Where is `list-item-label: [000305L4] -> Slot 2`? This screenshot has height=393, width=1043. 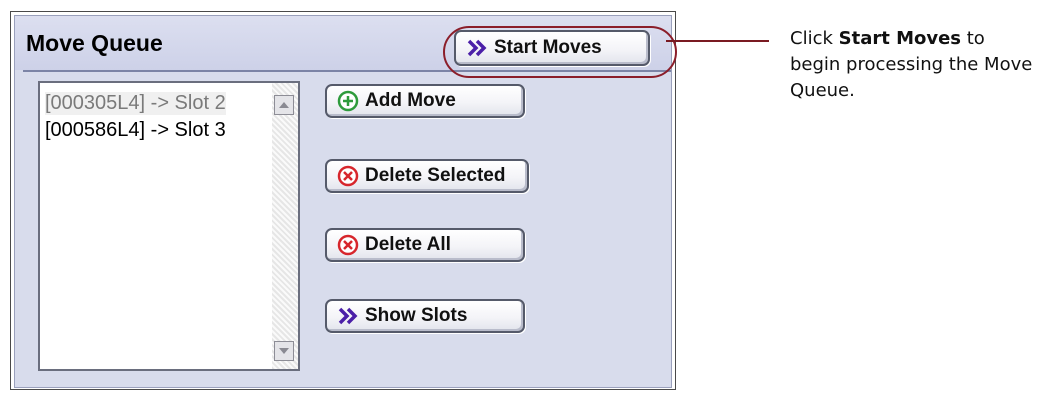 list-item-label: [000305L4] -> Slot 2 is located at coordinates (135, 103).